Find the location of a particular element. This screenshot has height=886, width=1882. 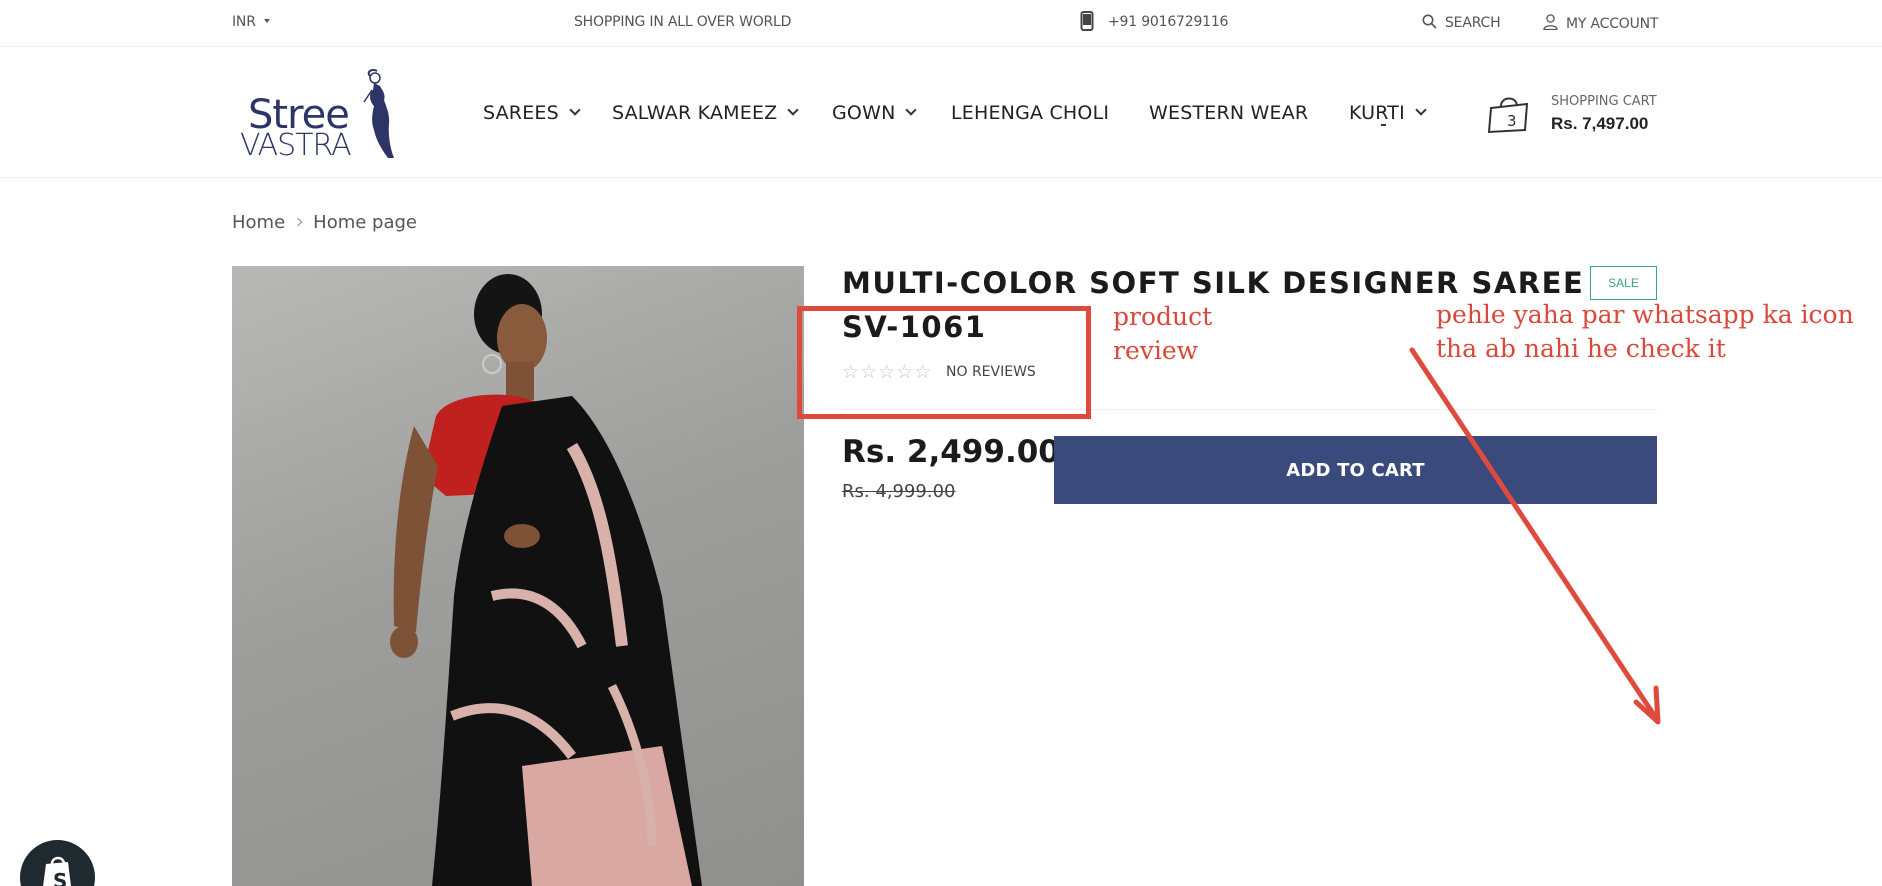

currency-label: INR is located at coordinates (244, 22).